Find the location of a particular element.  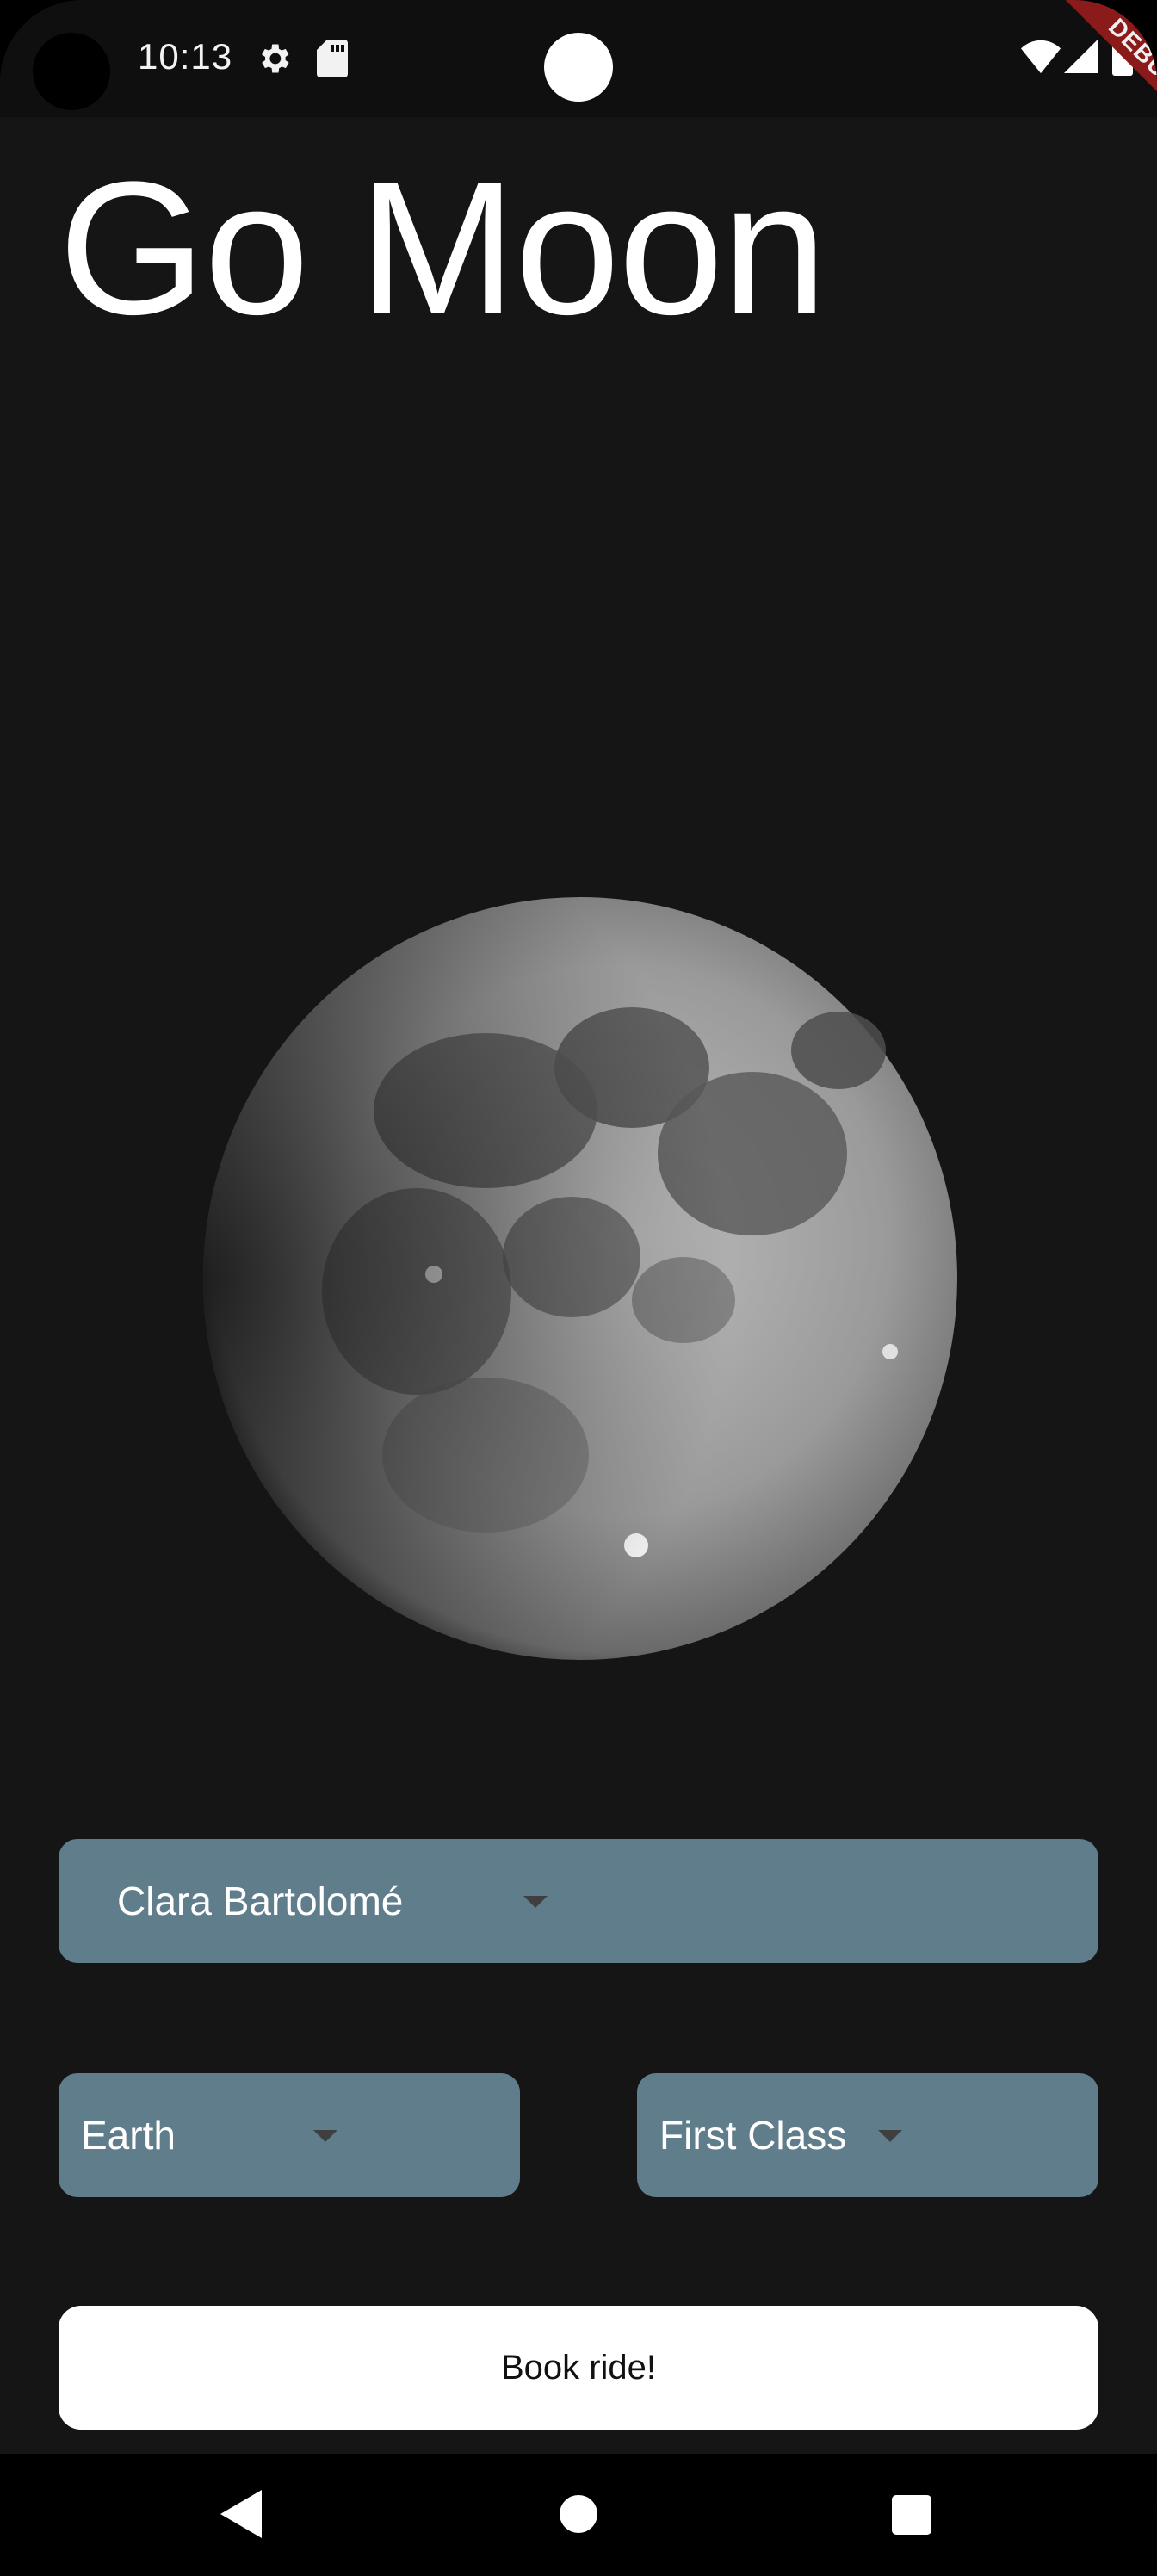

home-icon is located at coordinates (579, 2514).